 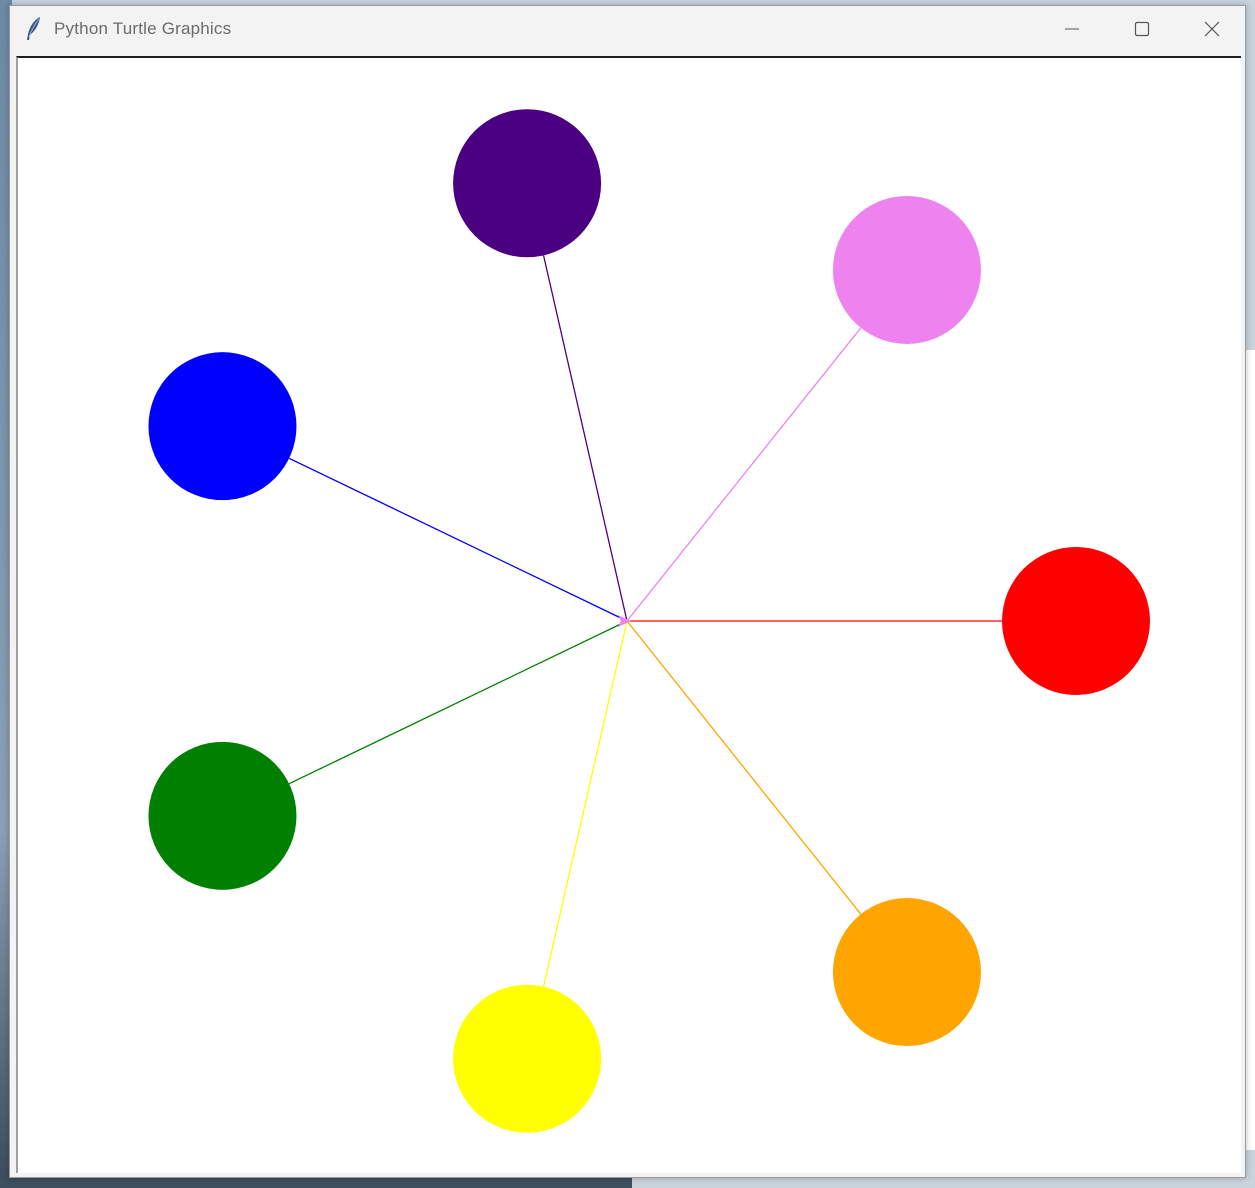 What do you see at coordinates (744, 474) in the screenshot?
I see `spoke-line-violet` at bounding box center [744, 474].